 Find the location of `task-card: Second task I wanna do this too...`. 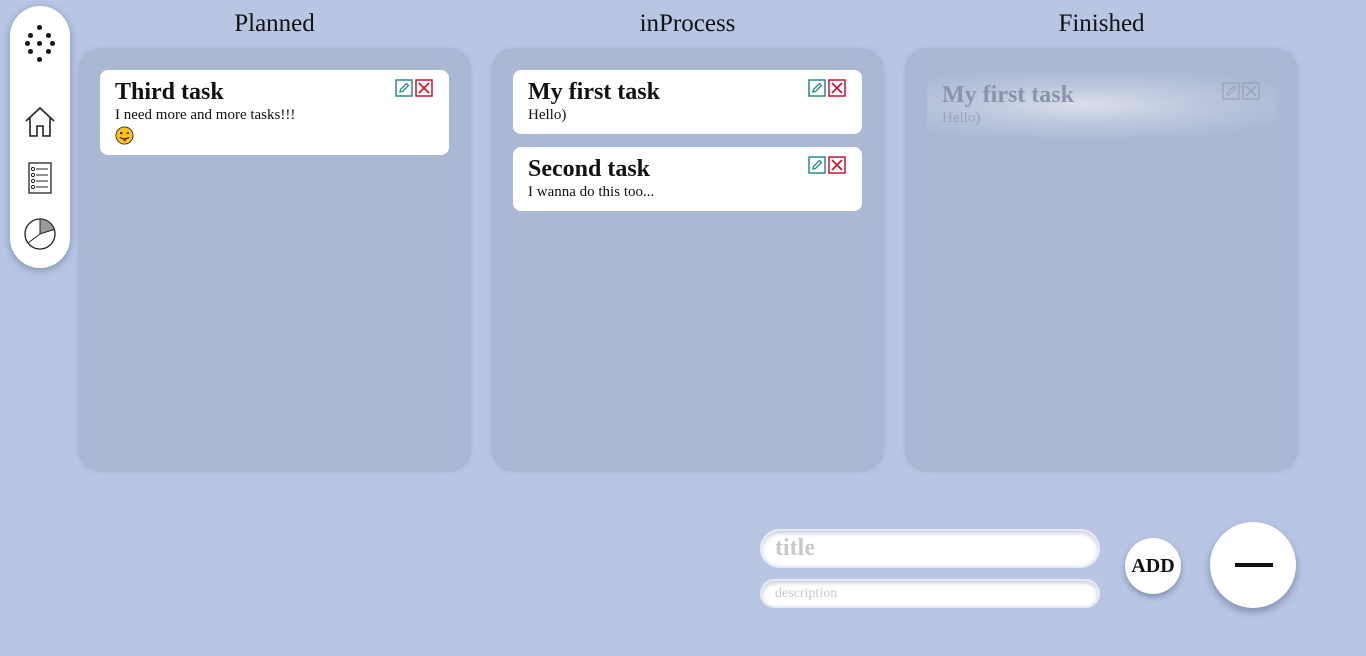

task-card: Second task I wanna do this too... is located at coordinates (687, 179).